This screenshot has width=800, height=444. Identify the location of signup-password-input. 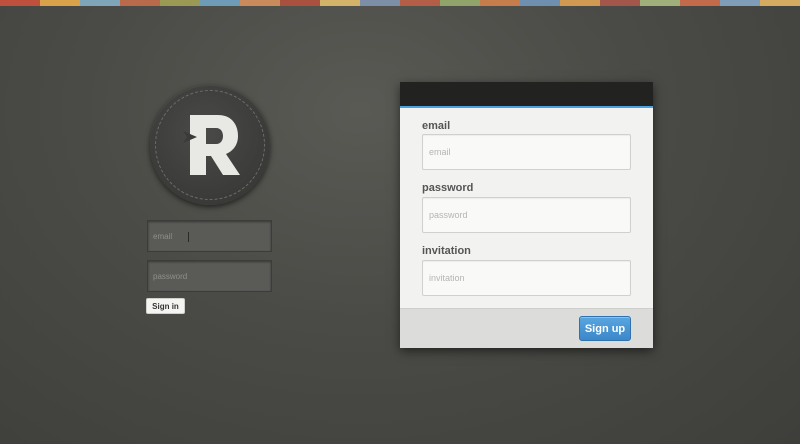
(526, 215).